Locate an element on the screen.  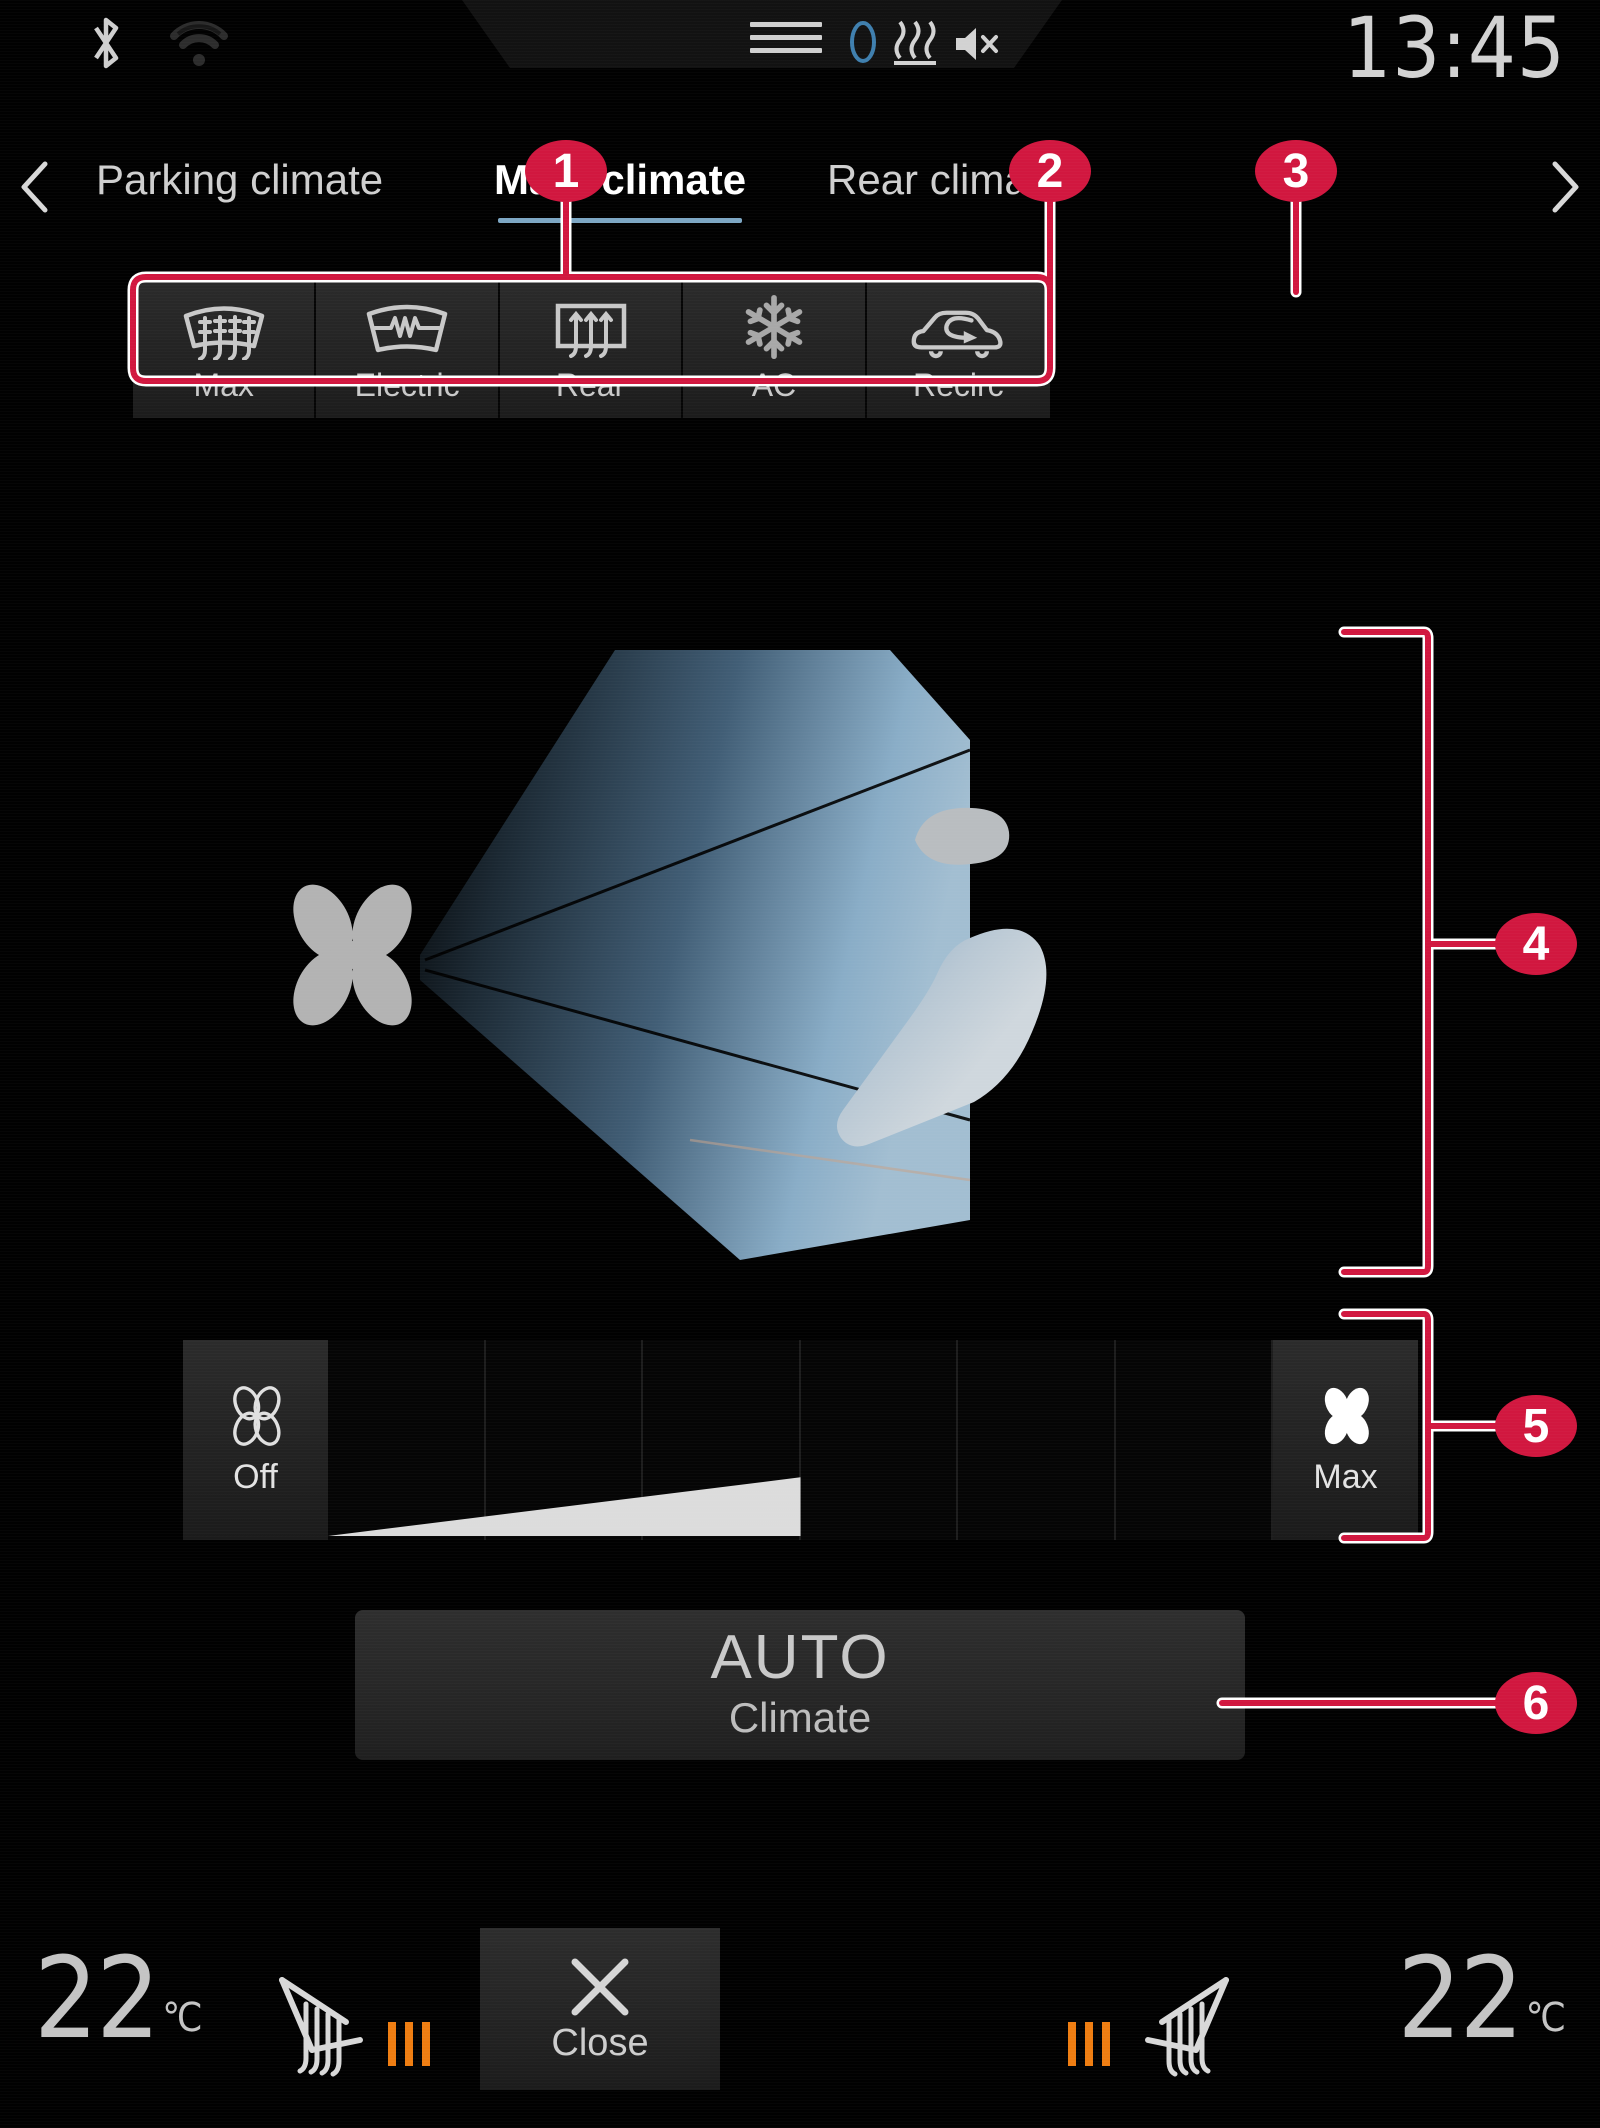
fan-speed-segments is located at coordinates (800, 1440).